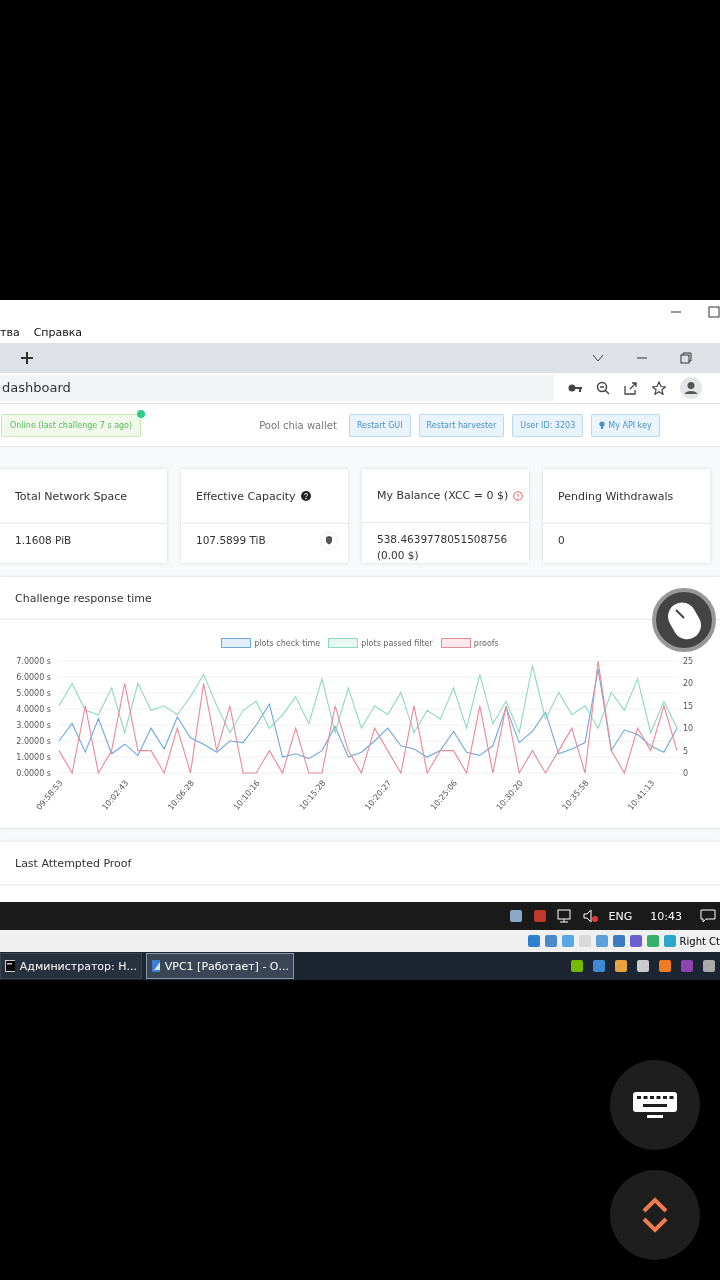 The height and width of the screenshot is (1280, 720). What do you see at coordinates (155, 966) in the screenshot?
I see `virtual-machine-icon` at bounding box center [155, 966].